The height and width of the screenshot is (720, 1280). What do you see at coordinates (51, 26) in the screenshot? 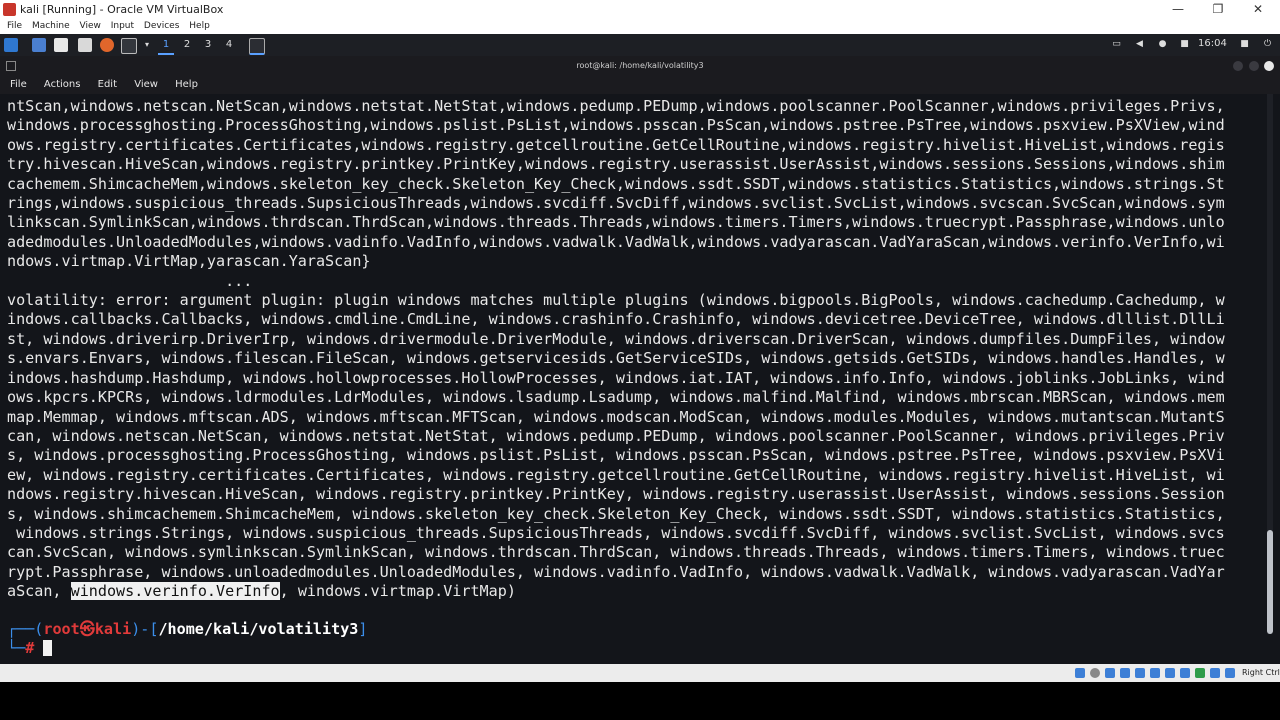
I see `vbox-menu-machine: Machine` at bounding box center [51, 26].